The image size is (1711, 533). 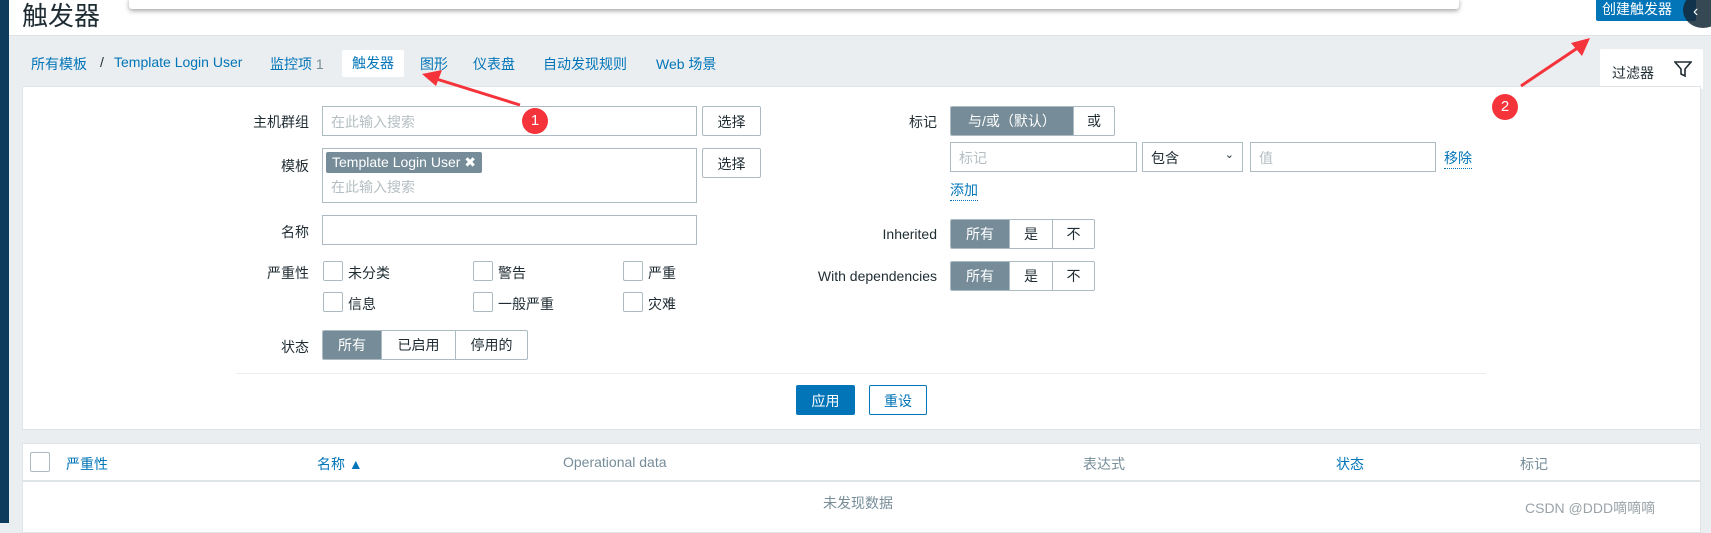 I want to click on annotation-marker-1: 1, so click(x=535, y=121).